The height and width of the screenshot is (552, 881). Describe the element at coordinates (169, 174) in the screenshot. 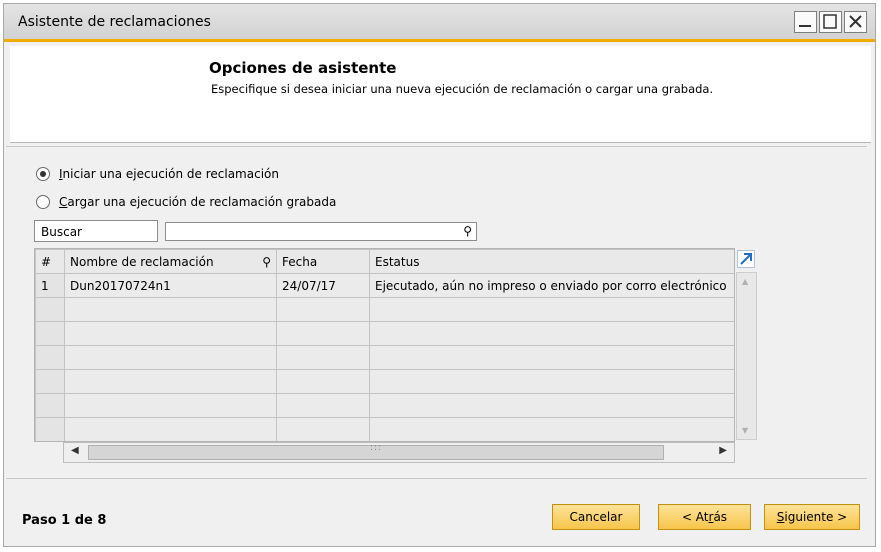

I see `option-new-run-label: Iniciar una ejecución de reclamación` at that location.